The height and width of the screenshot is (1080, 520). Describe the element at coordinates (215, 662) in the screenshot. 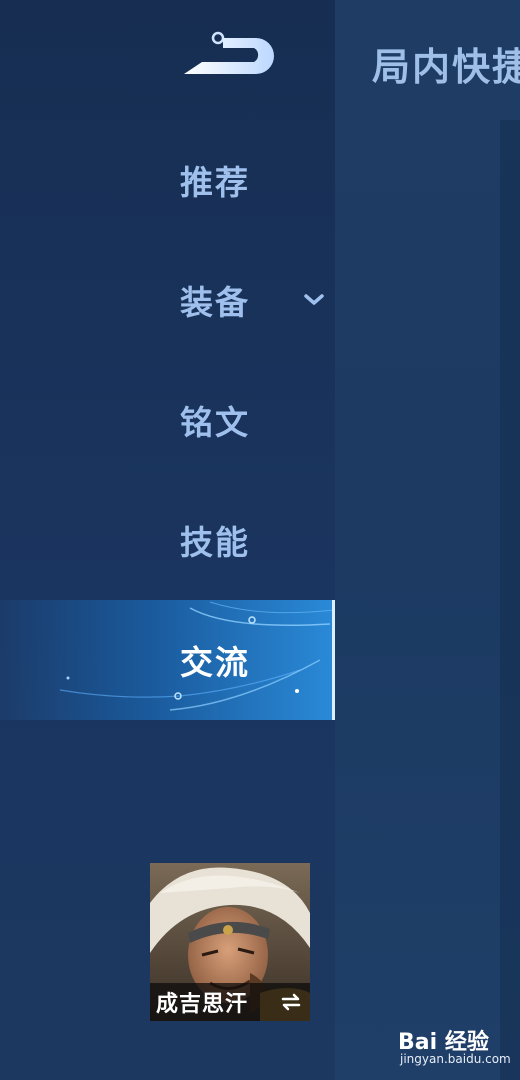

I see `nav-item-label: 交流` at that location.